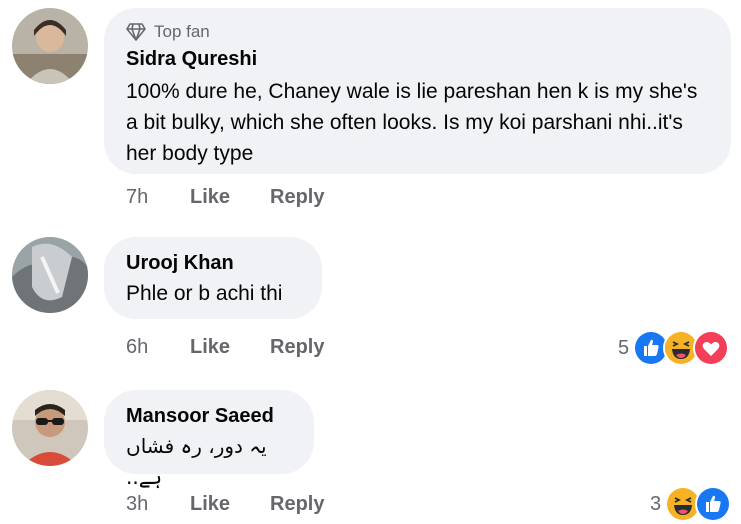  What do you see at coordinates (209, 416) in the screenshot?
I see `comment-author: Mansoor Saeed` at bounding box center [209, 416].